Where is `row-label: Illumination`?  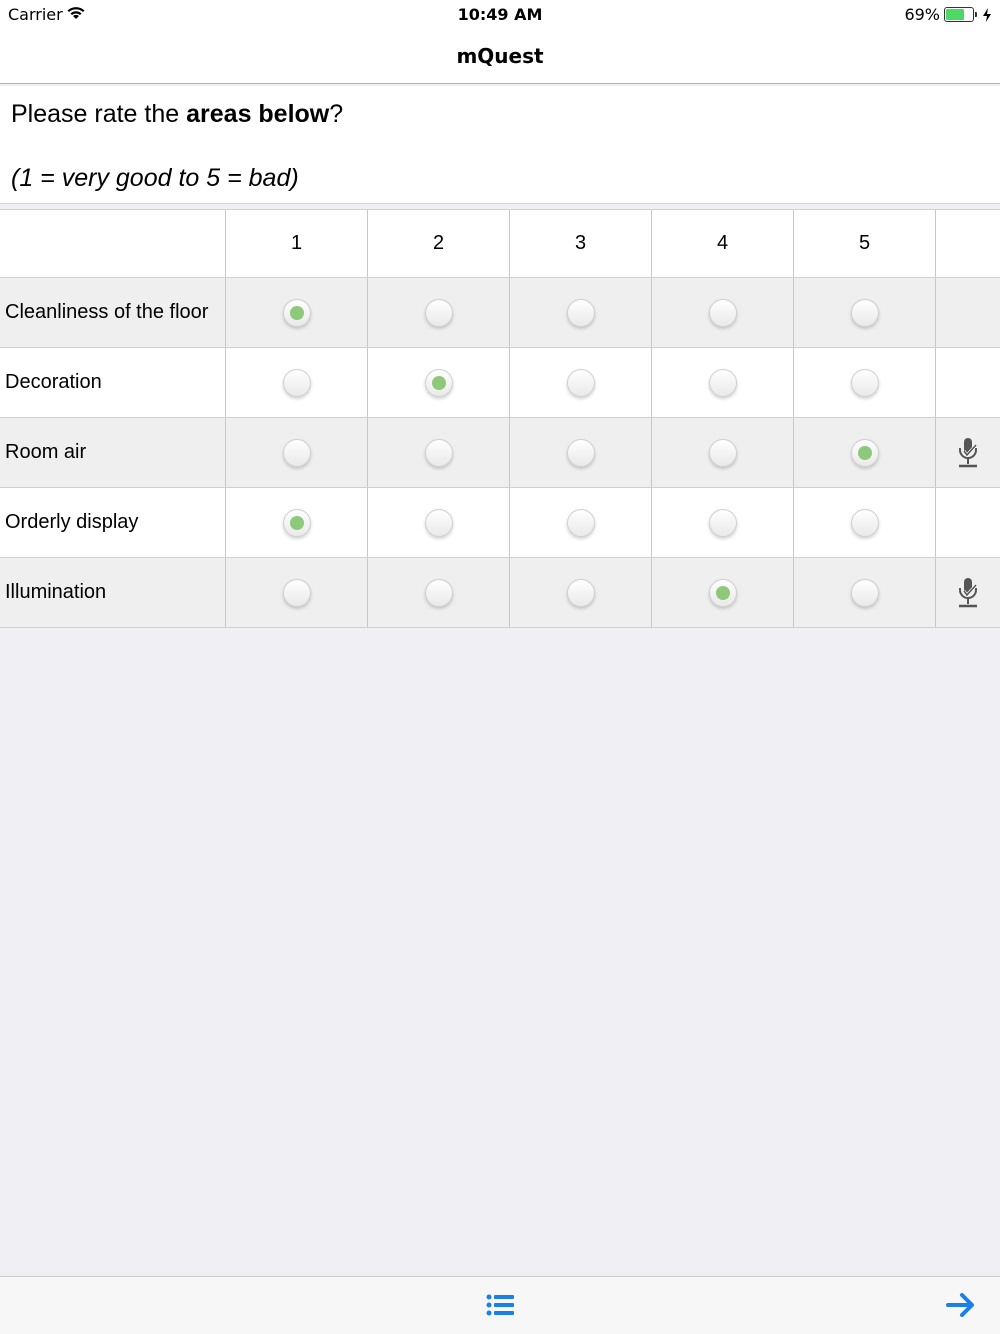
row-label: Illumination is located at coordinates (113, 592).